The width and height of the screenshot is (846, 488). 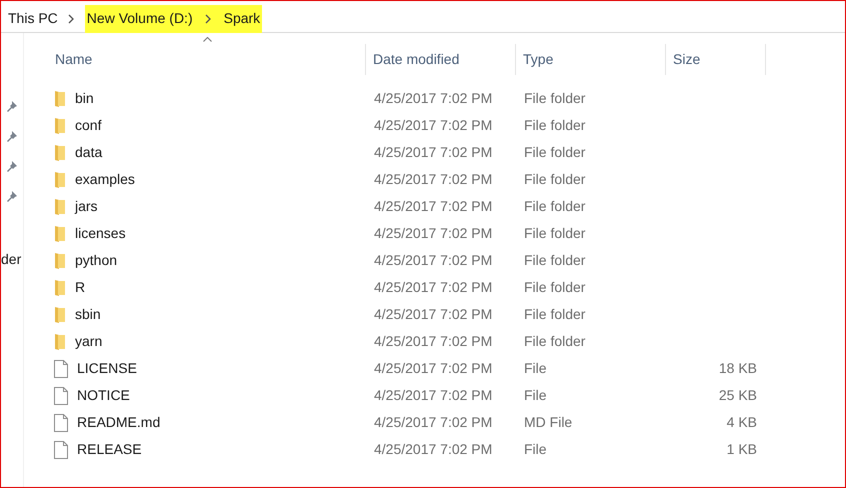 I want to click on column-header: Type, so click(x=591, y=56).